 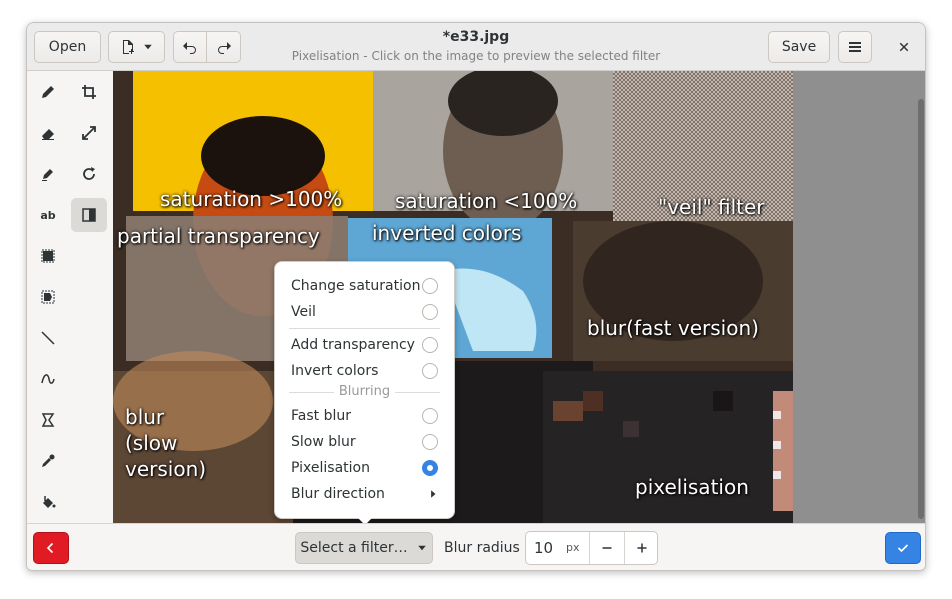 I want to click on label-saturation-high: saturation >100%, so click(x=251, y=199).